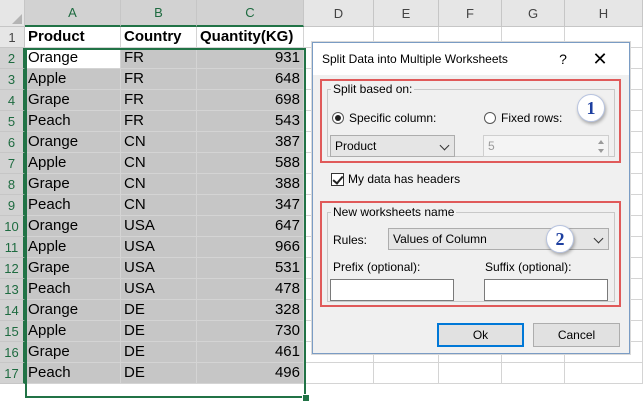 The width and height of the screenshot is (643, 404). I want to click on row-header: 14, so click(12, 310).